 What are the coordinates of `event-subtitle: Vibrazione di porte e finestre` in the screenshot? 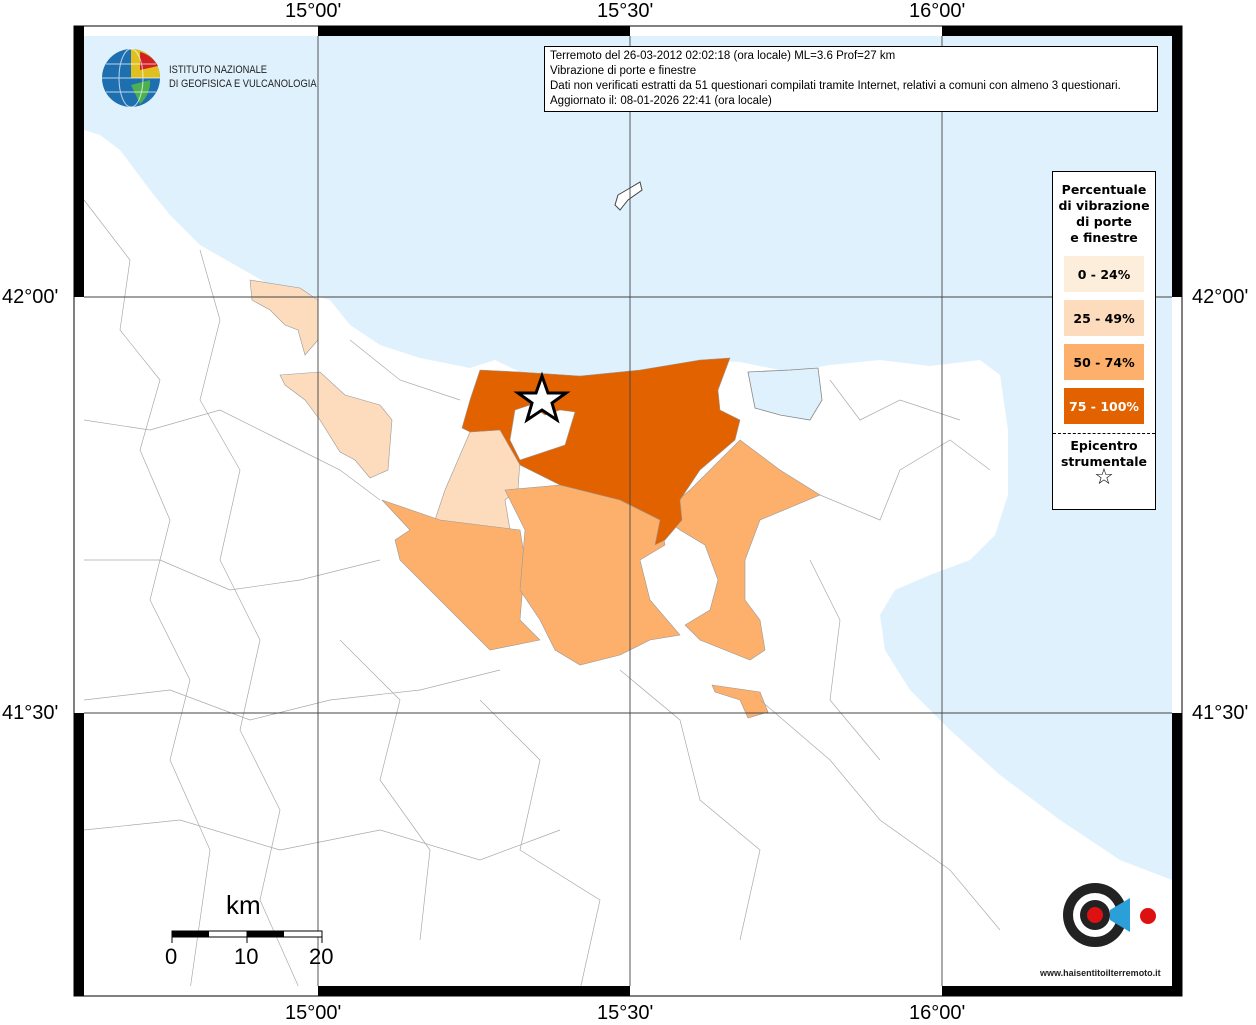 It's located at (623, 71).